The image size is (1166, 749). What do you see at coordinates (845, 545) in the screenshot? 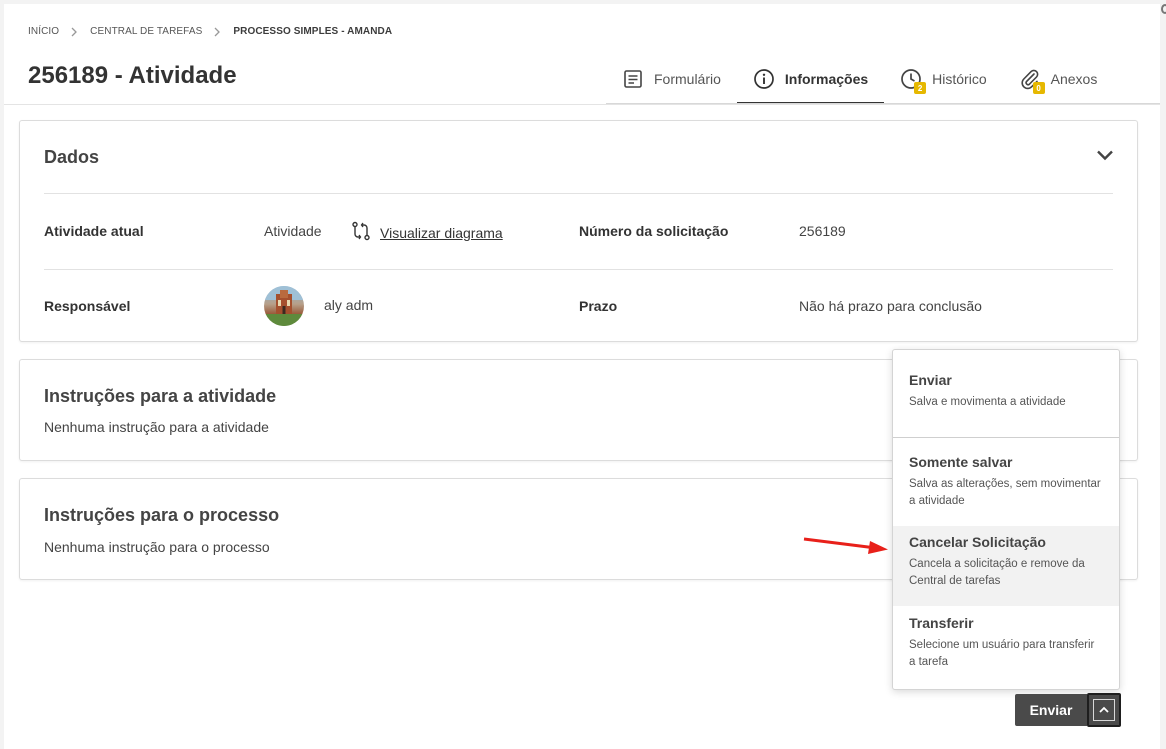
I see `red-arrow-annotation` at bounding box center [845, 545].